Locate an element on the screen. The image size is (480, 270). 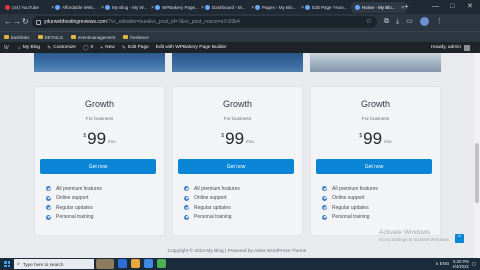
pencil-icon: ✎ is located at coordinates (123, 47).